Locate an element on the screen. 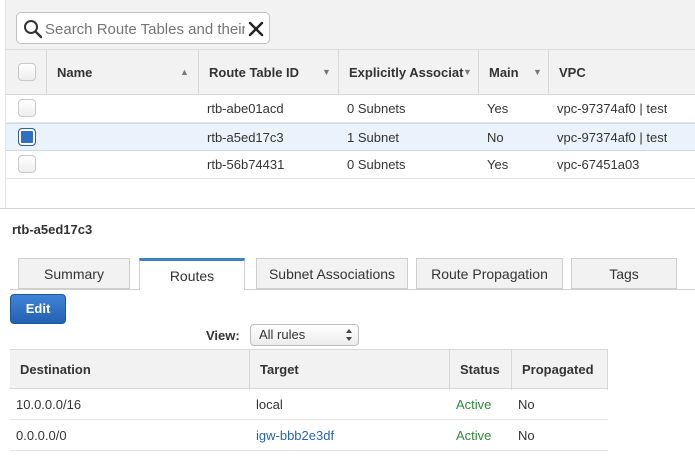 The image size is (695, 462). column-header-vpc: VPC is located at coordinates (622, 72).